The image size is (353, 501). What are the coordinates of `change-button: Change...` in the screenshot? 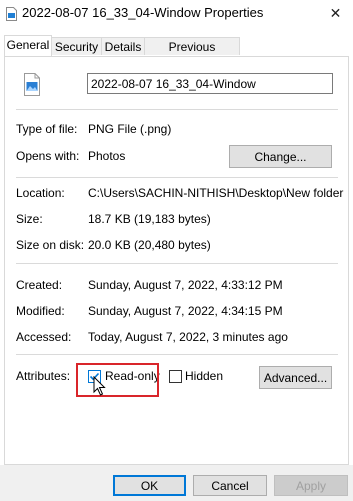 It's located at (280, 156).